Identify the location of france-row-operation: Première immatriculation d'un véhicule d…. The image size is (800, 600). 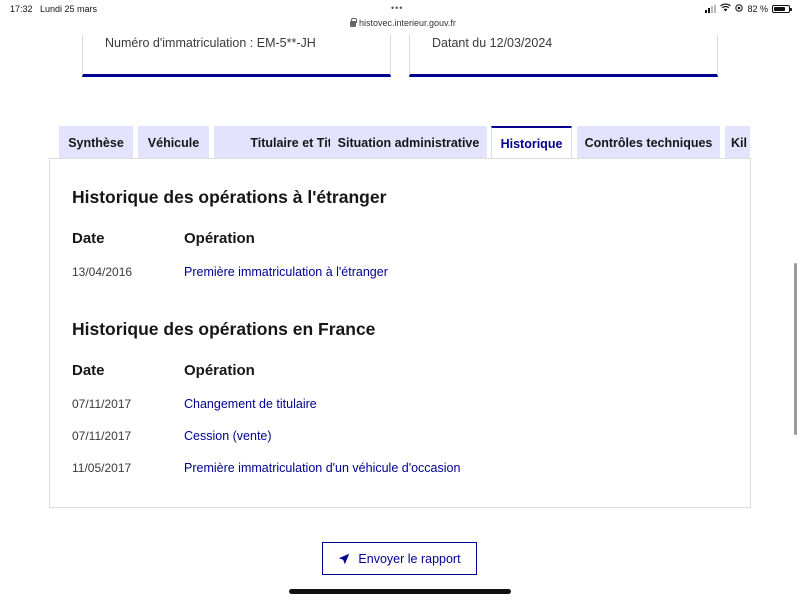
(322, 468).